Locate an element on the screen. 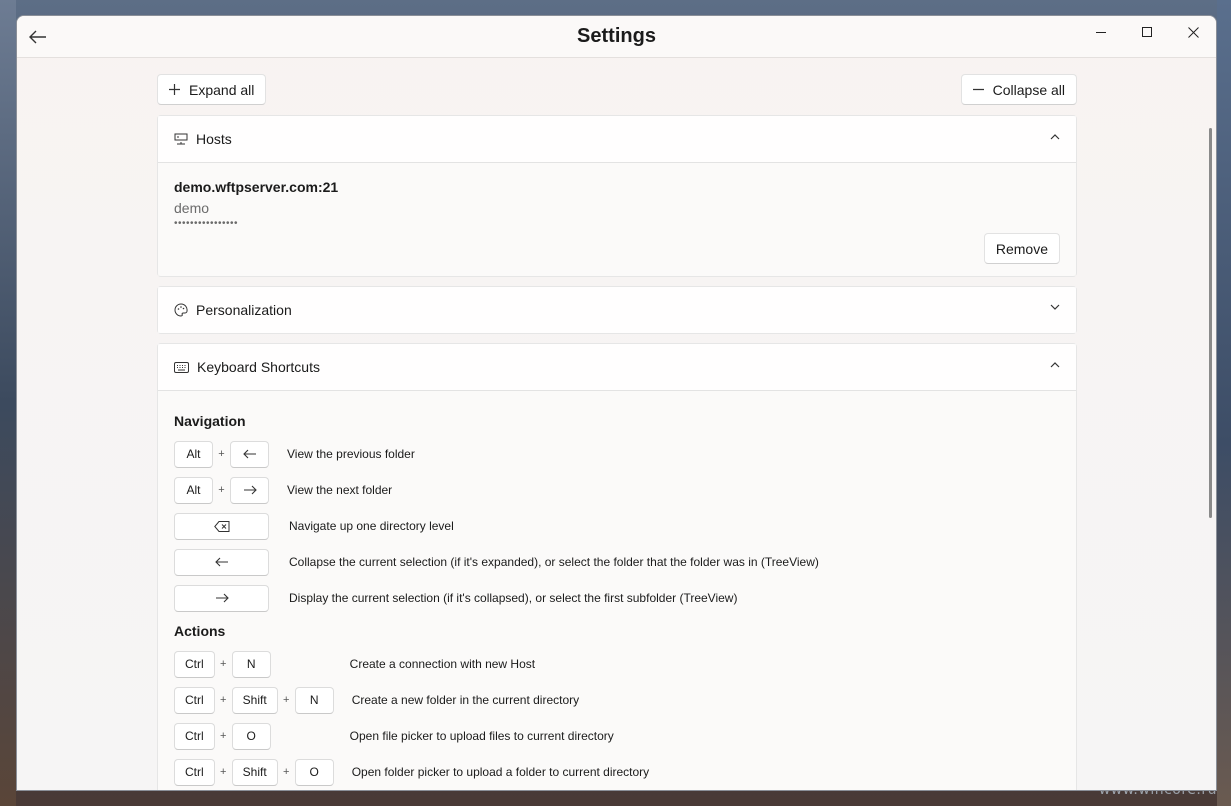 Image resolution: width=1231 pixels, height=806 pixels. shortcuts-header-label: Keyboard Shortcuts is located at coordinates (258, 367).